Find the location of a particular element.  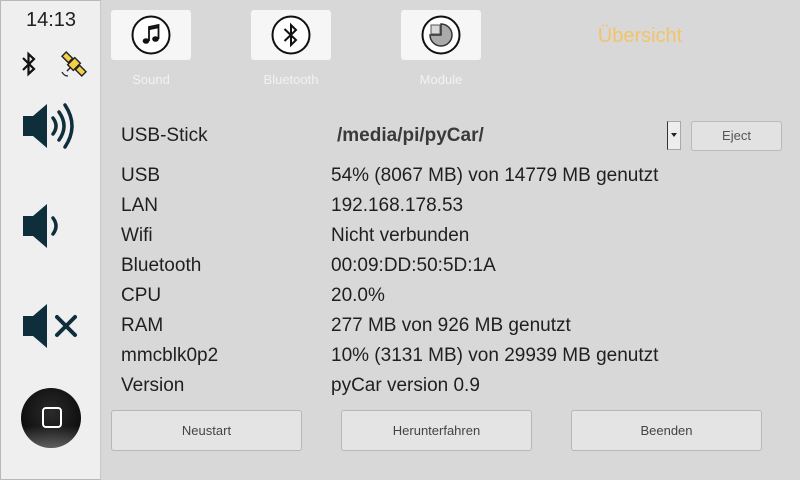

info-key: USB is located at coordinates (141, 175).